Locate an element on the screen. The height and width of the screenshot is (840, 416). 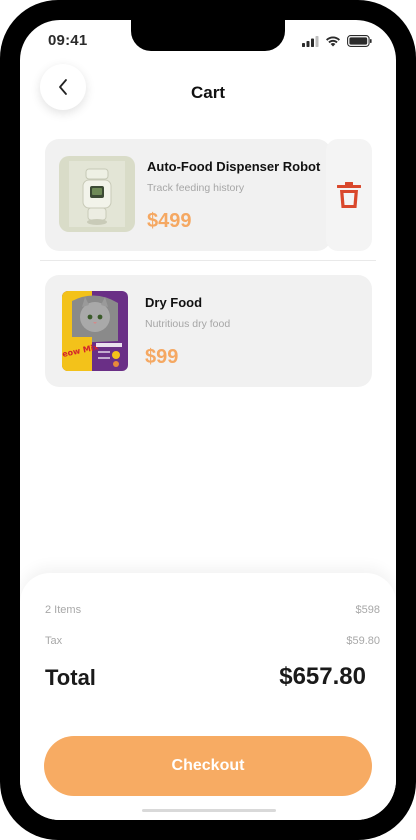
wifi-icon is located at coordinates (333, 41).